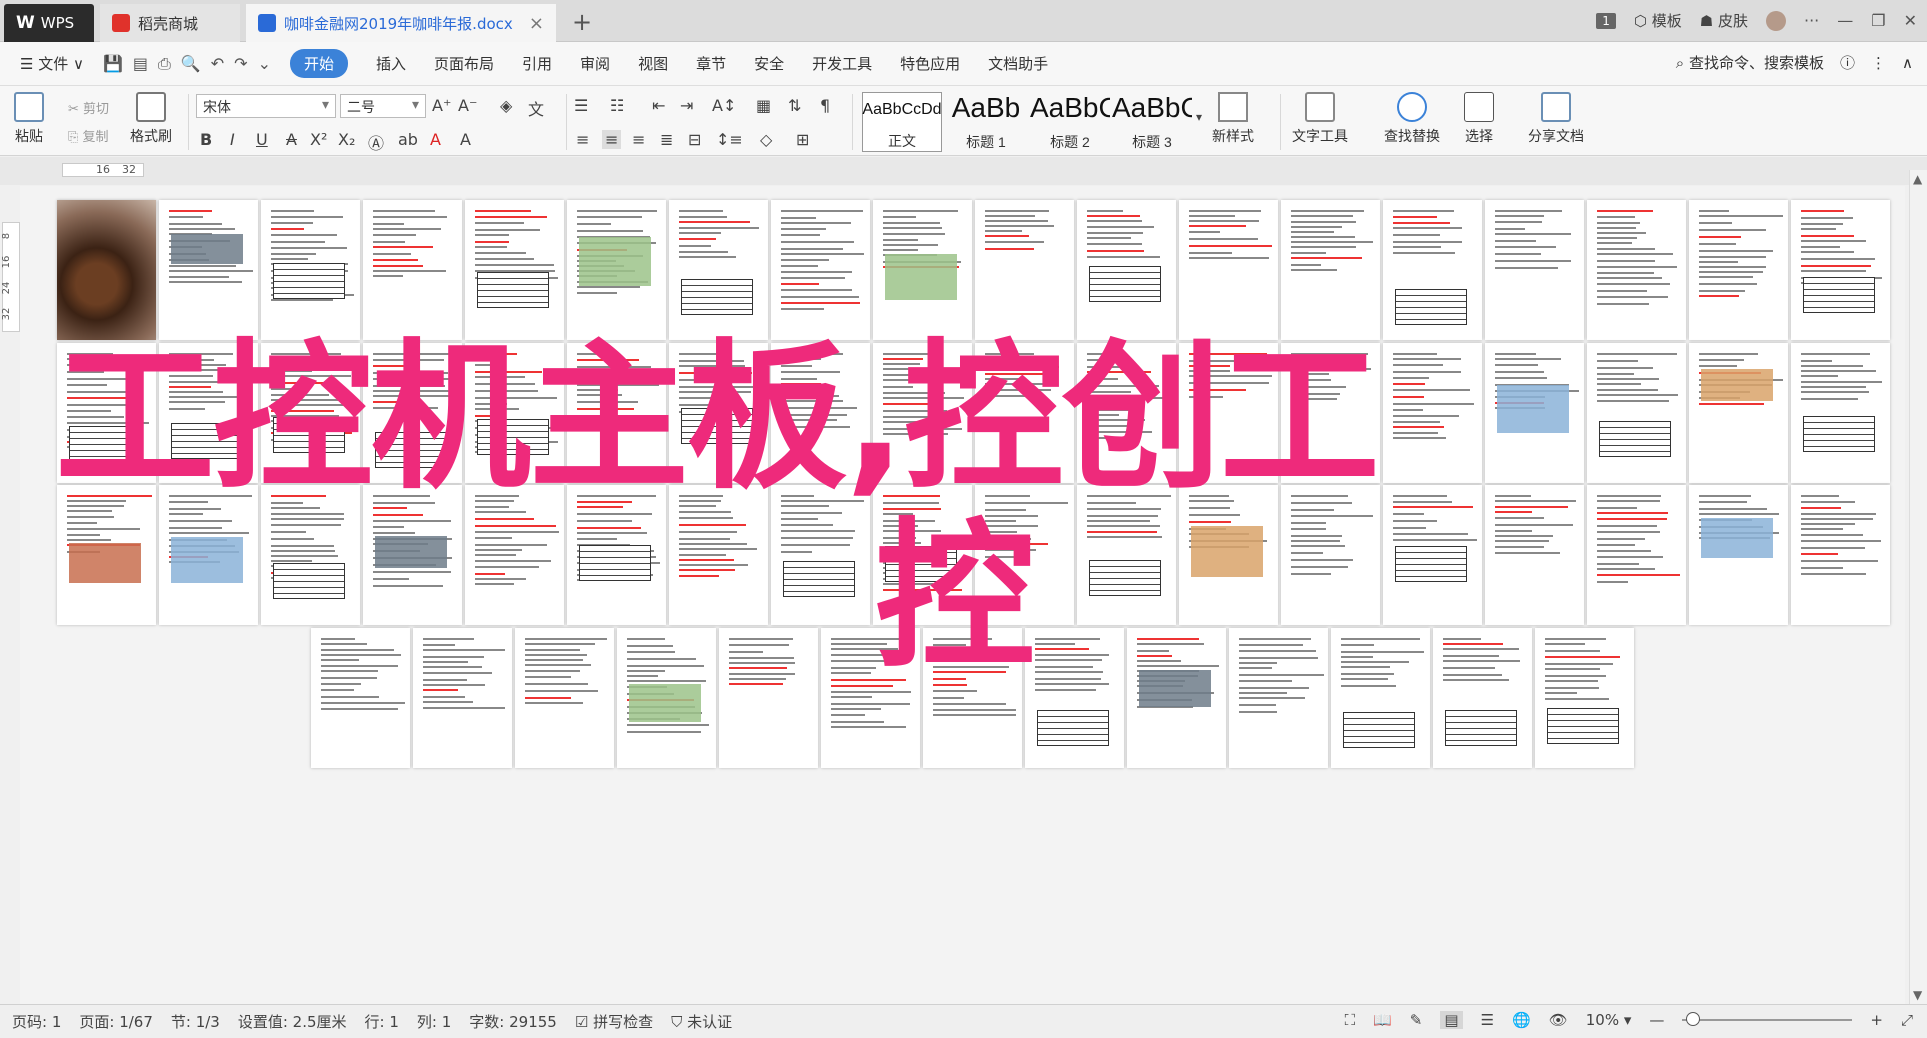  I want to click on write-mode-icon: ✎, so click(1416, 1020).